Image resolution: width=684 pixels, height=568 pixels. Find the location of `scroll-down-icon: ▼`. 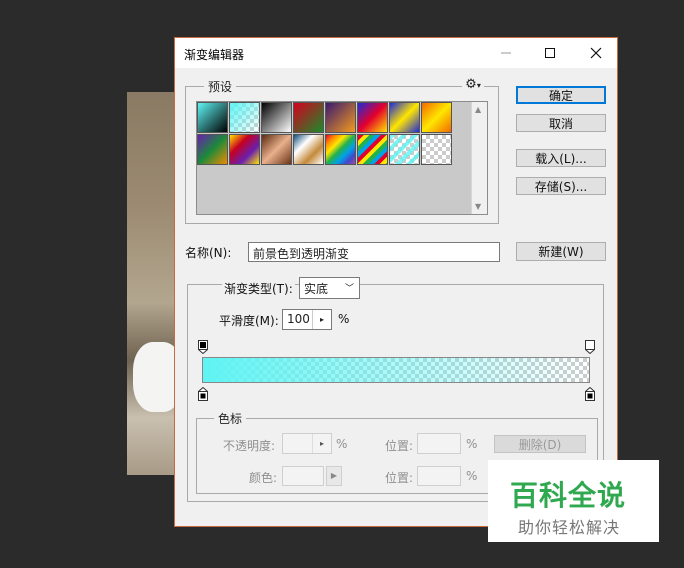

scroll-down-icon: ▼ is located at coordinates (478, 206).